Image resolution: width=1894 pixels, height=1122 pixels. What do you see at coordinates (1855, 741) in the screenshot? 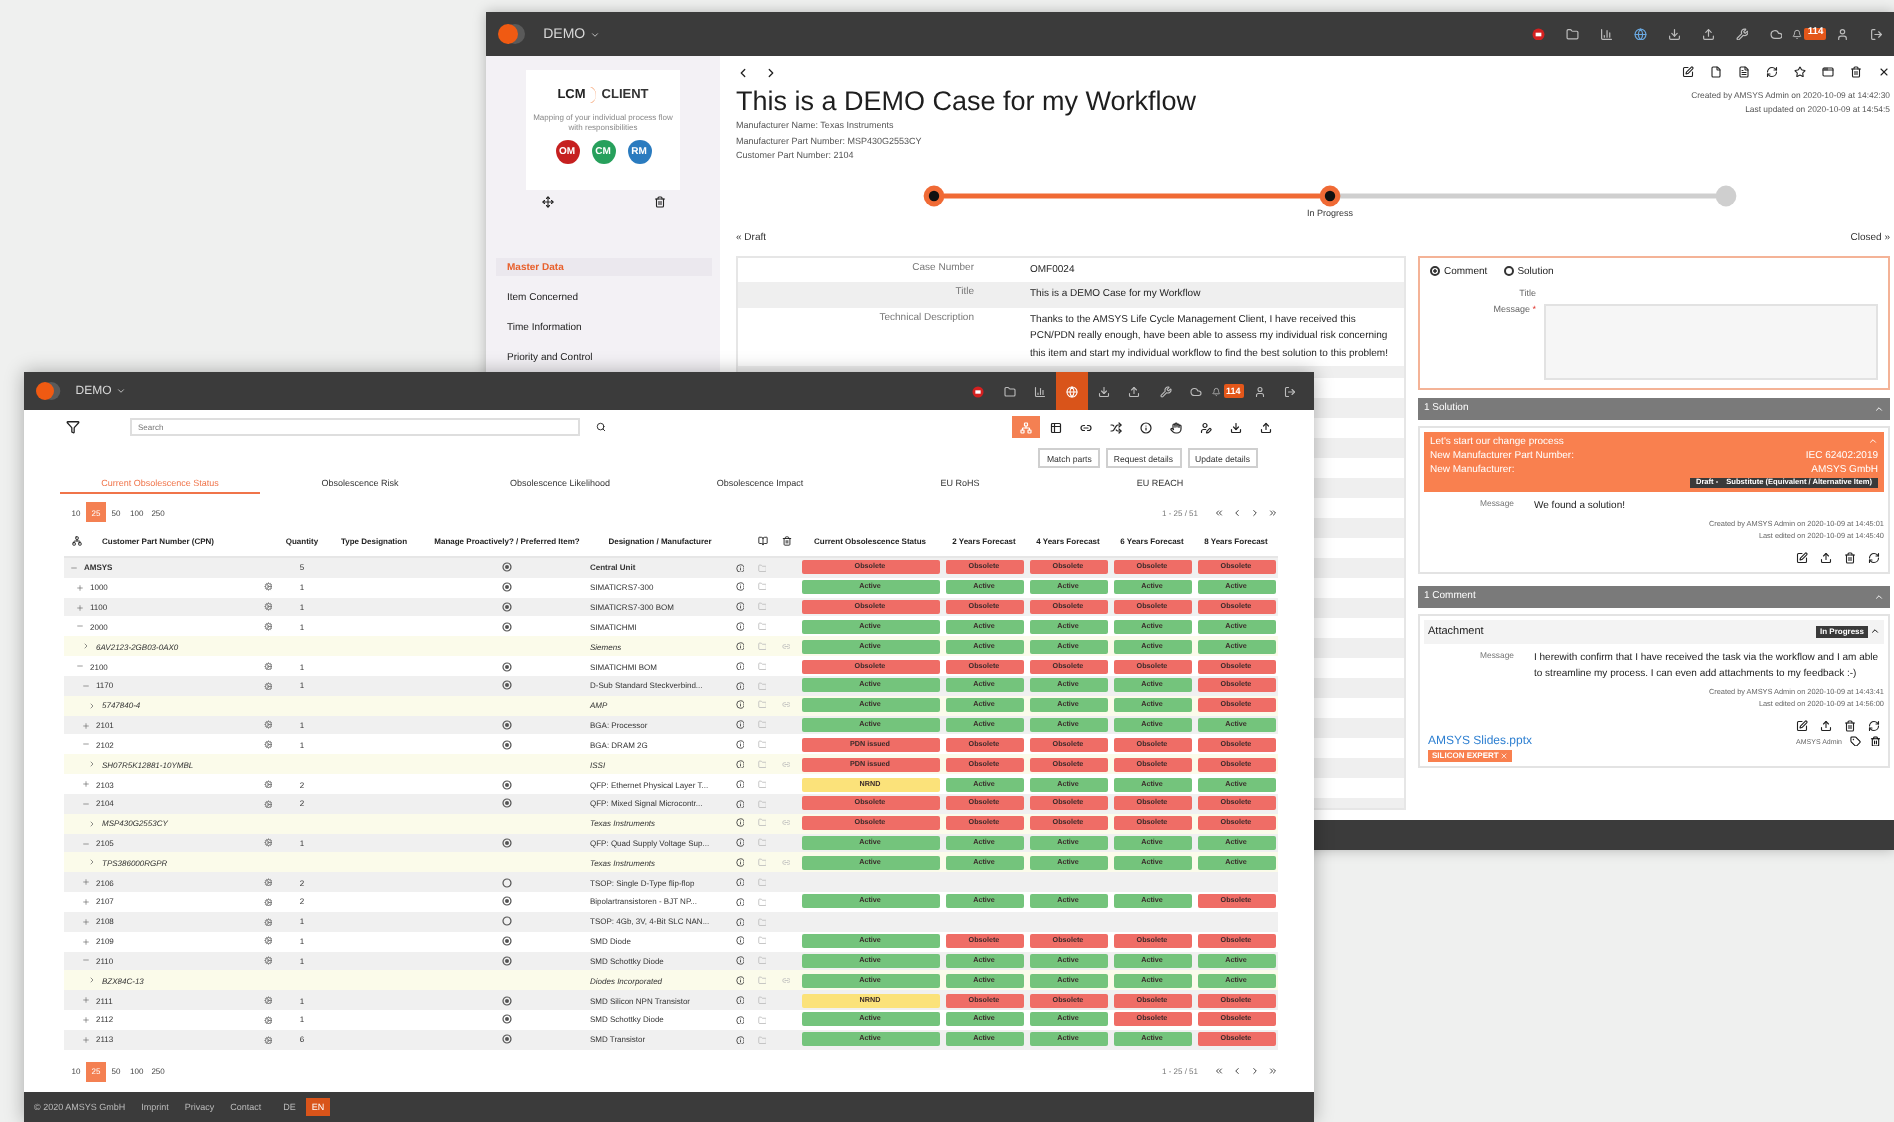
I see `tag-icon` at bounding box center [1855, 741].